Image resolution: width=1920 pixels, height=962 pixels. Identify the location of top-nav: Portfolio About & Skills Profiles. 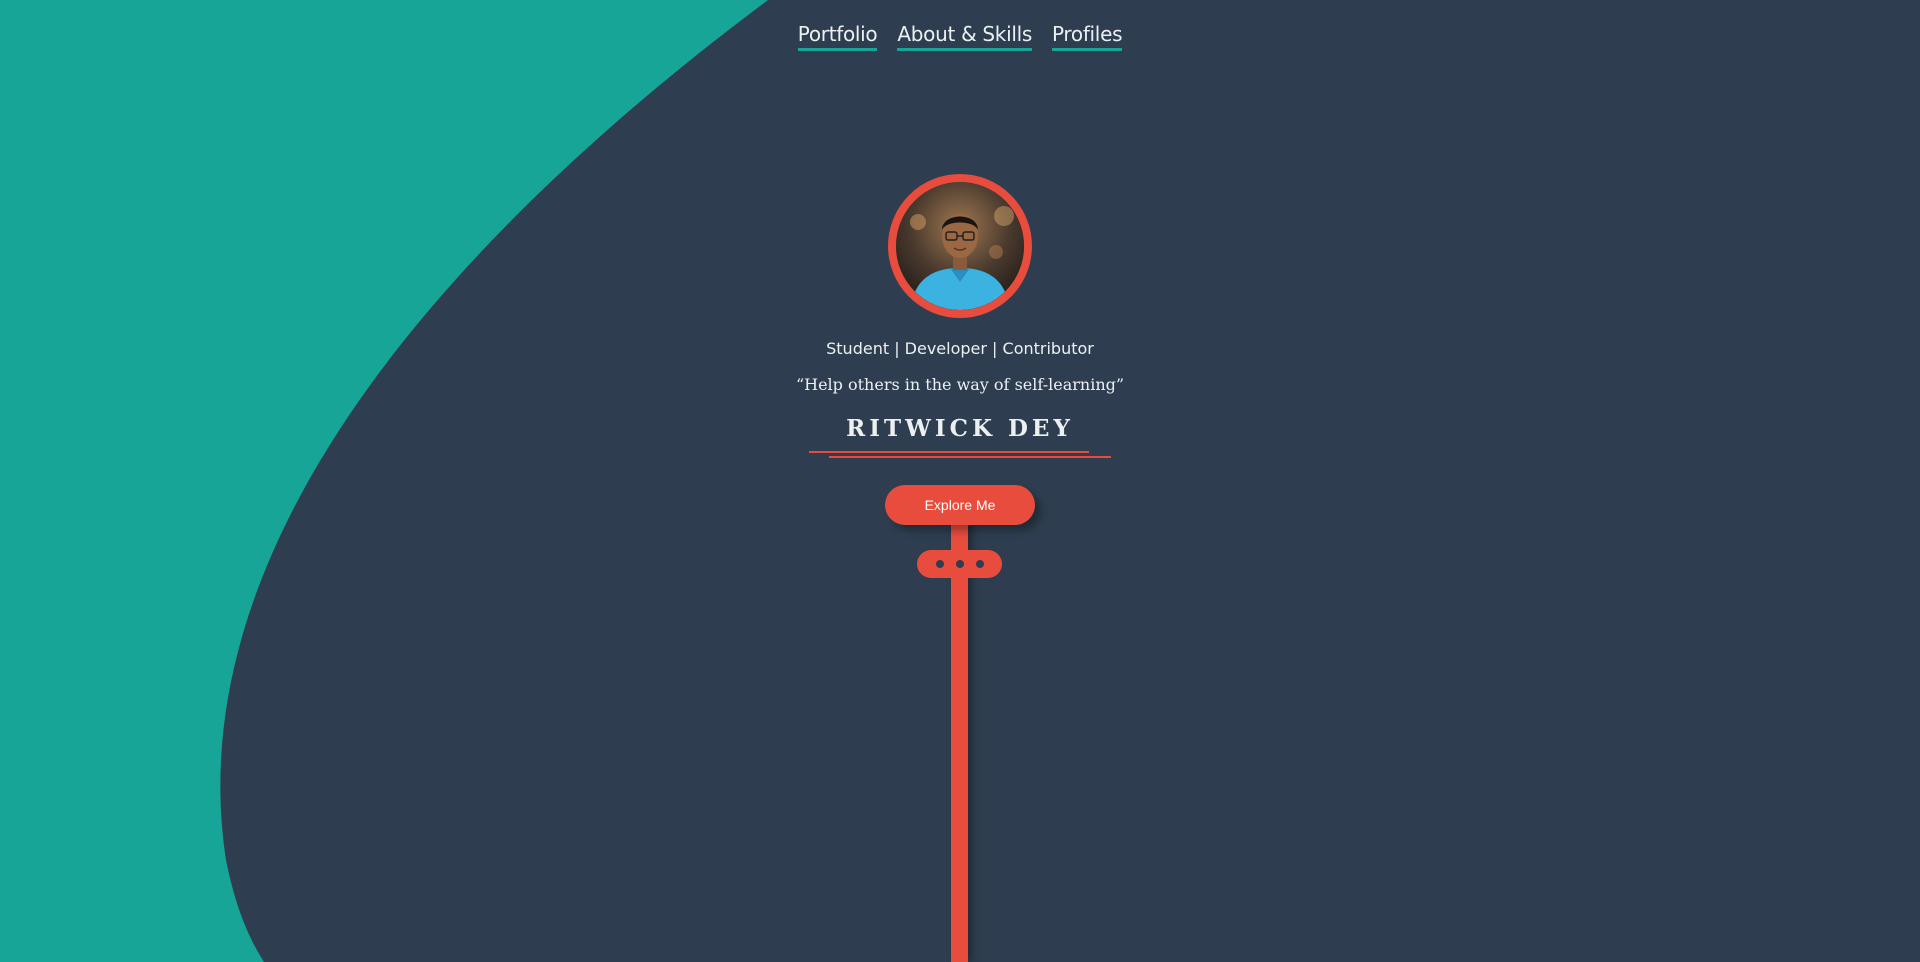
(960, 36).